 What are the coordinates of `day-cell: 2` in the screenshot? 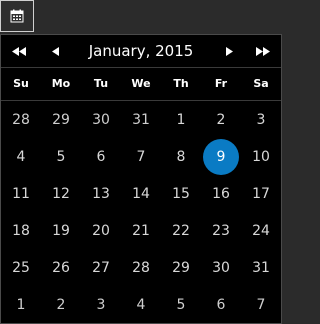 It's located at (221, 119).